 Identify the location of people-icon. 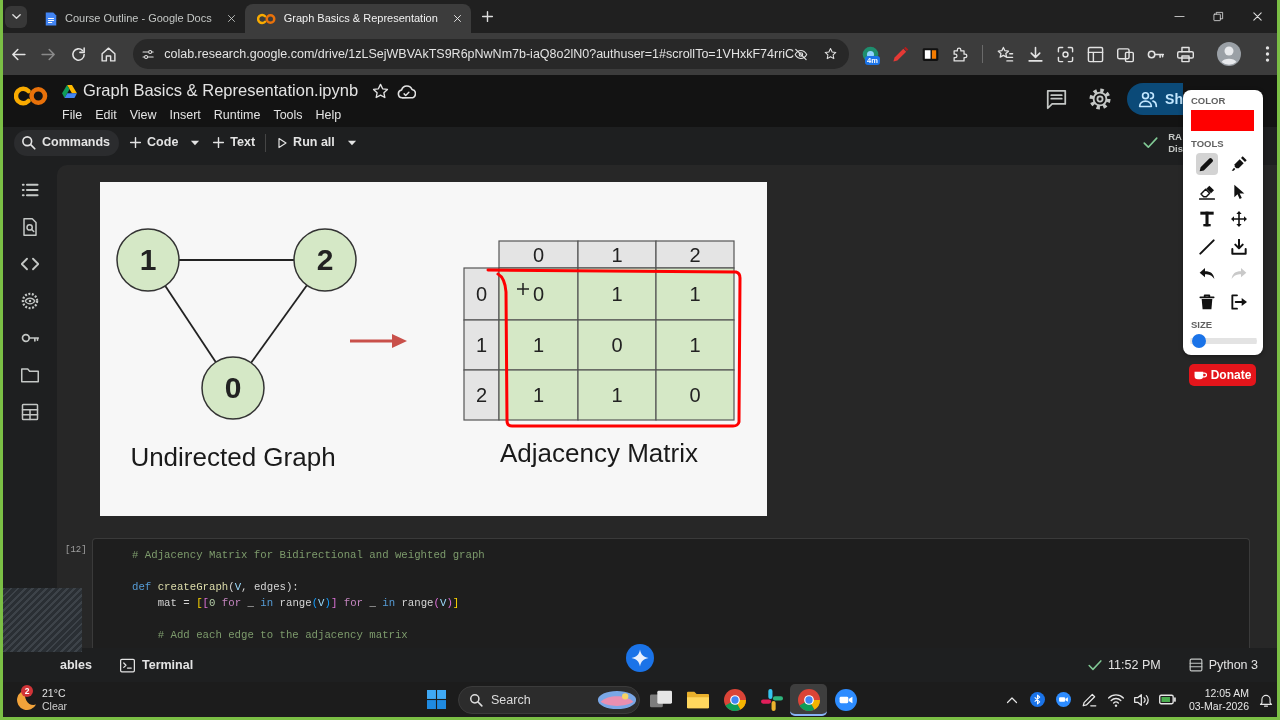
(1148, 99).